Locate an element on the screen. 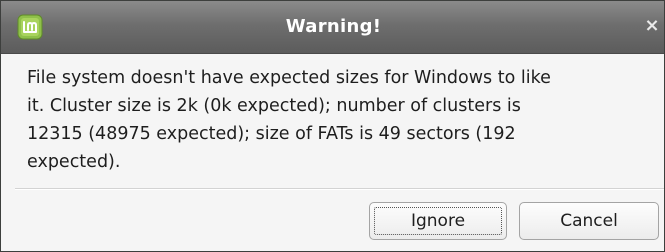 This screenshot has width=665, height=252. close-button: × is located at coordinates (652, 26).